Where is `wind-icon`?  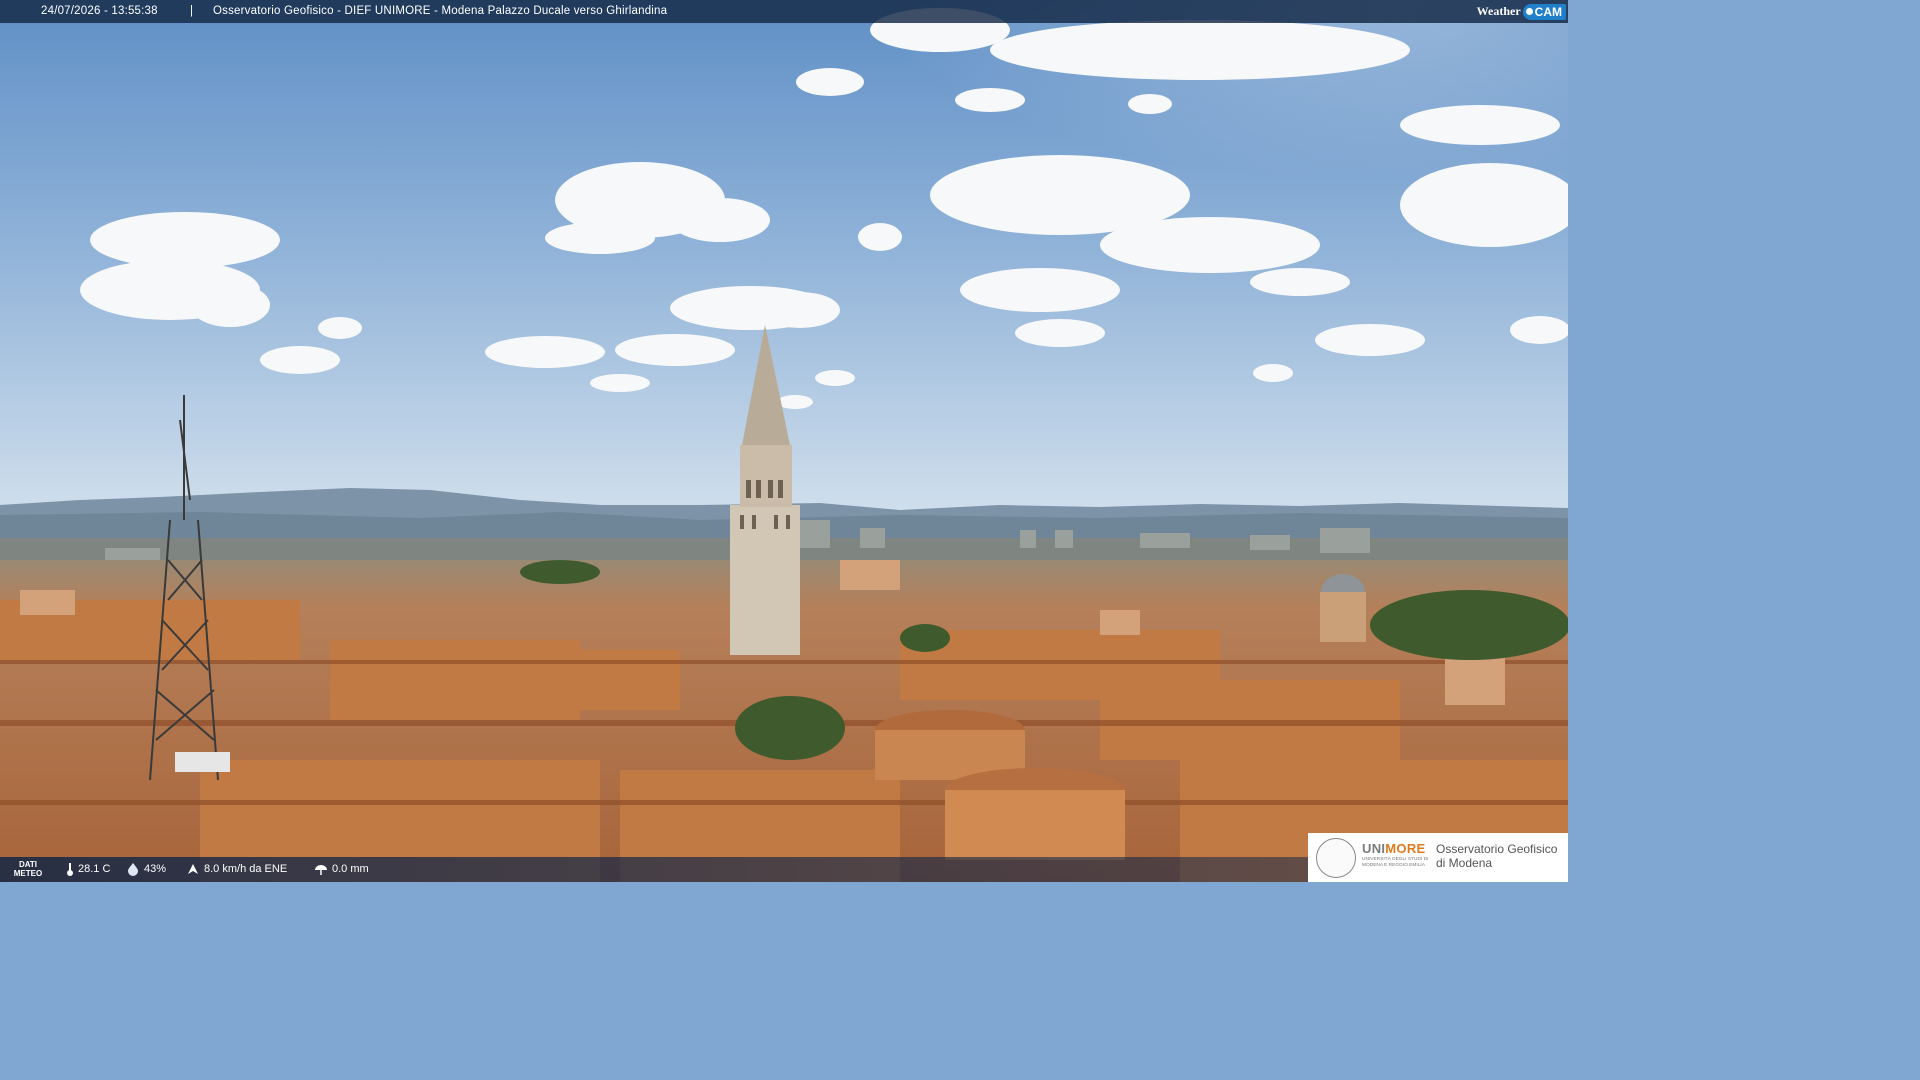 wind-icon is located at coordinates (193, 869).